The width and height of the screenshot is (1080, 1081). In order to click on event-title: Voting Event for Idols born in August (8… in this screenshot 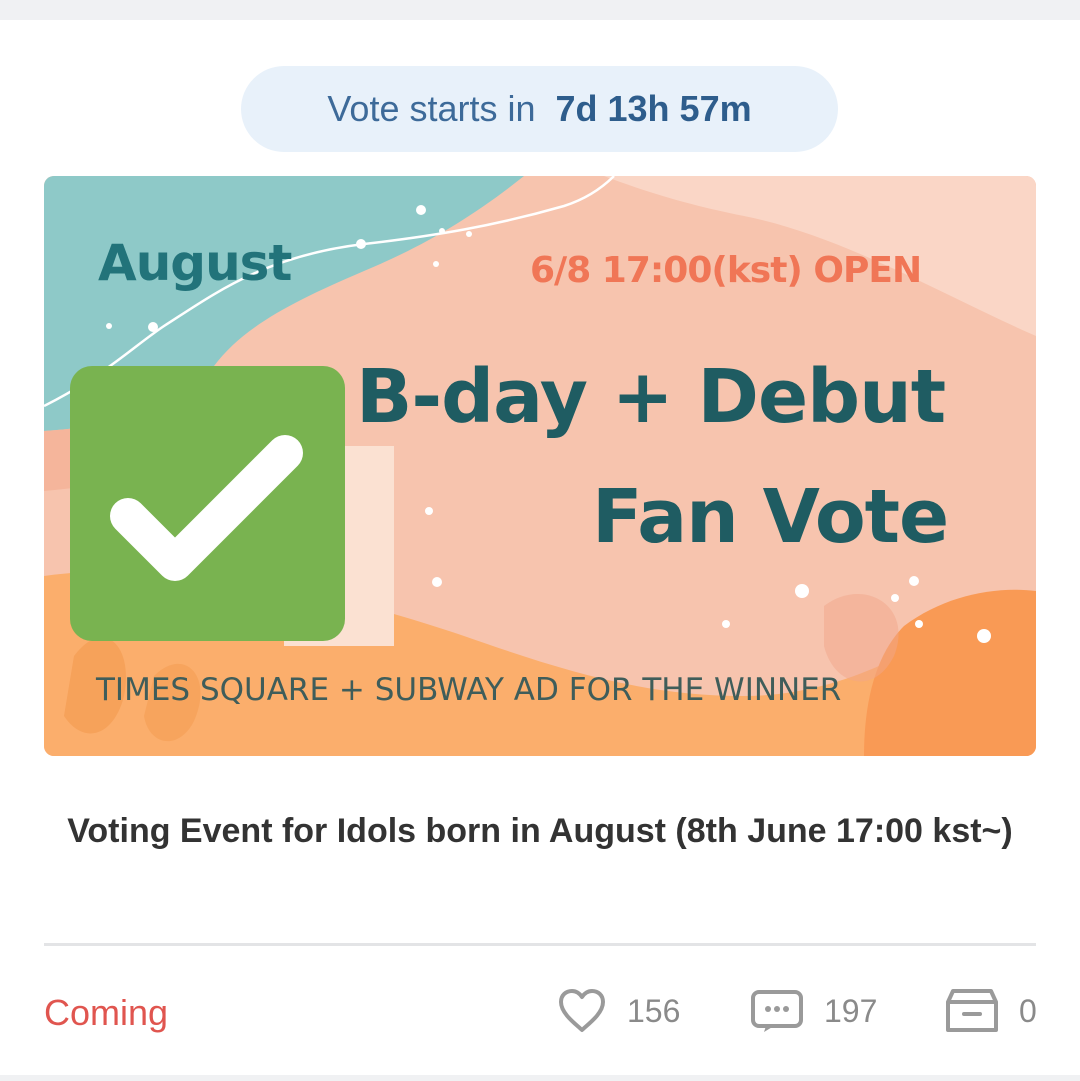, I will do `click(540, 831)`.